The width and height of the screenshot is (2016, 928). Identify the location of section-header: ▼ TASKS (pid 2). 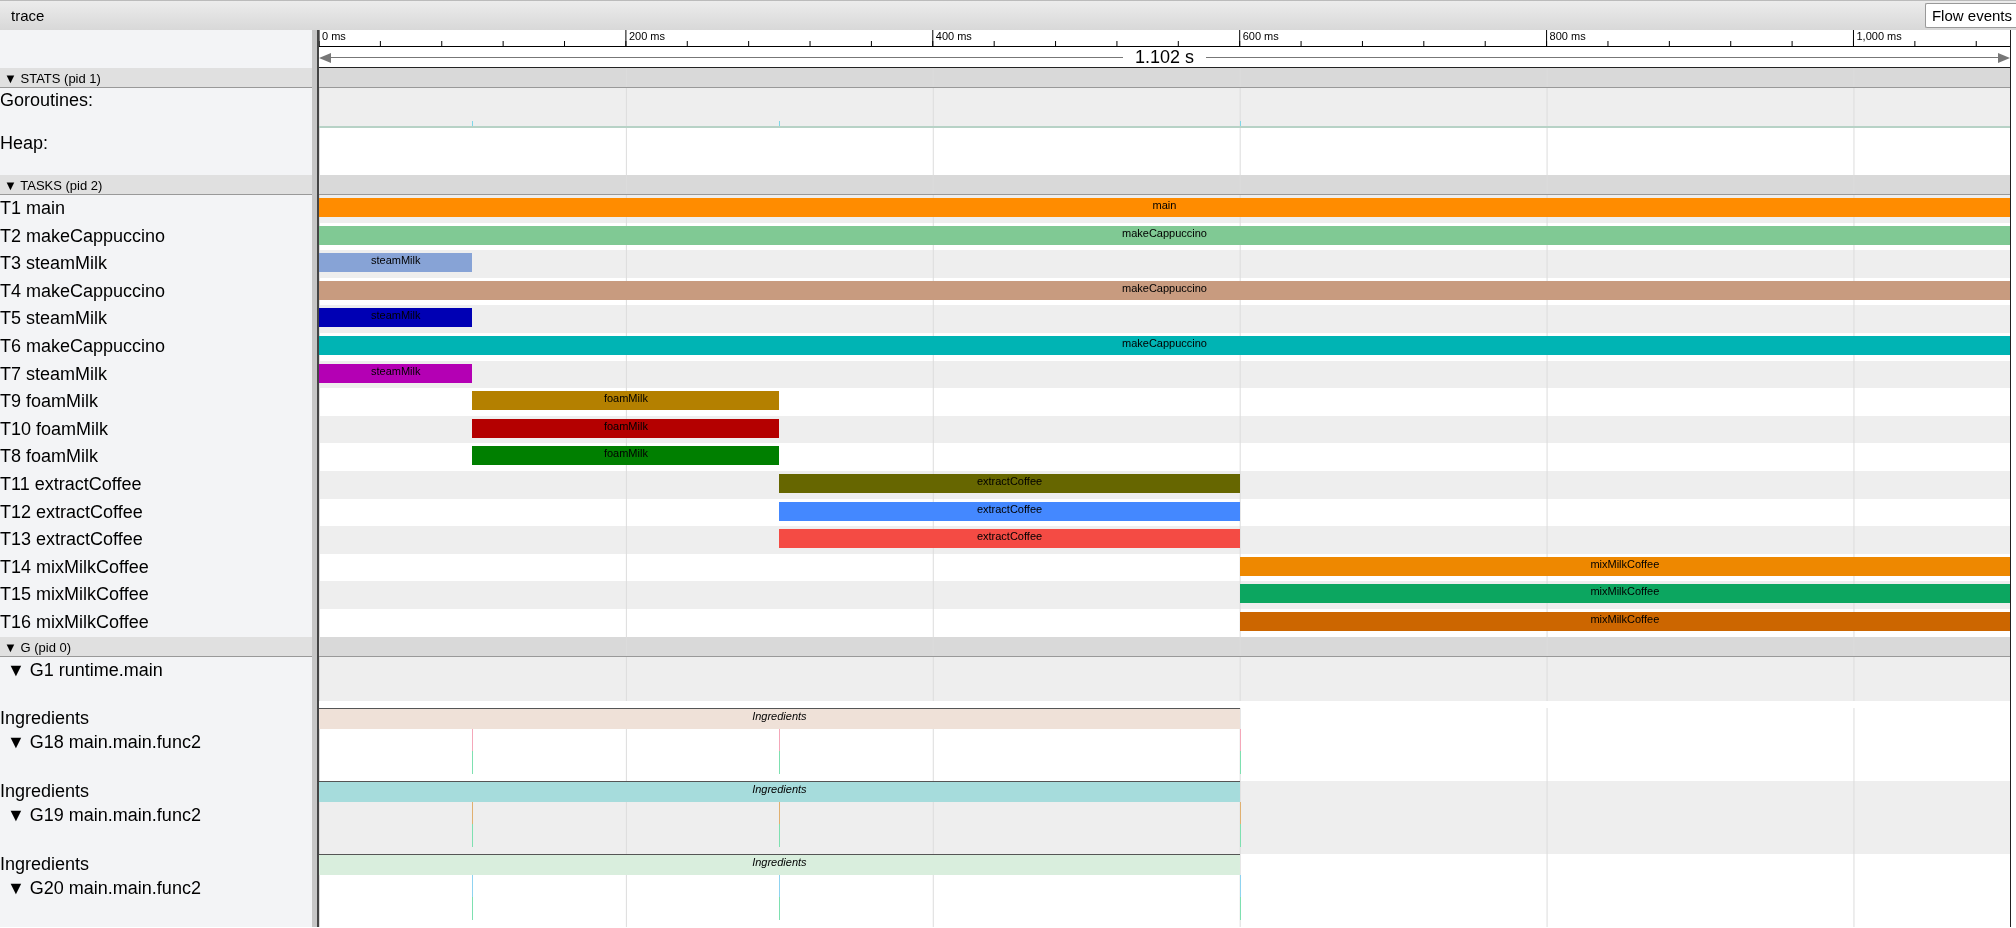
(51, 184).